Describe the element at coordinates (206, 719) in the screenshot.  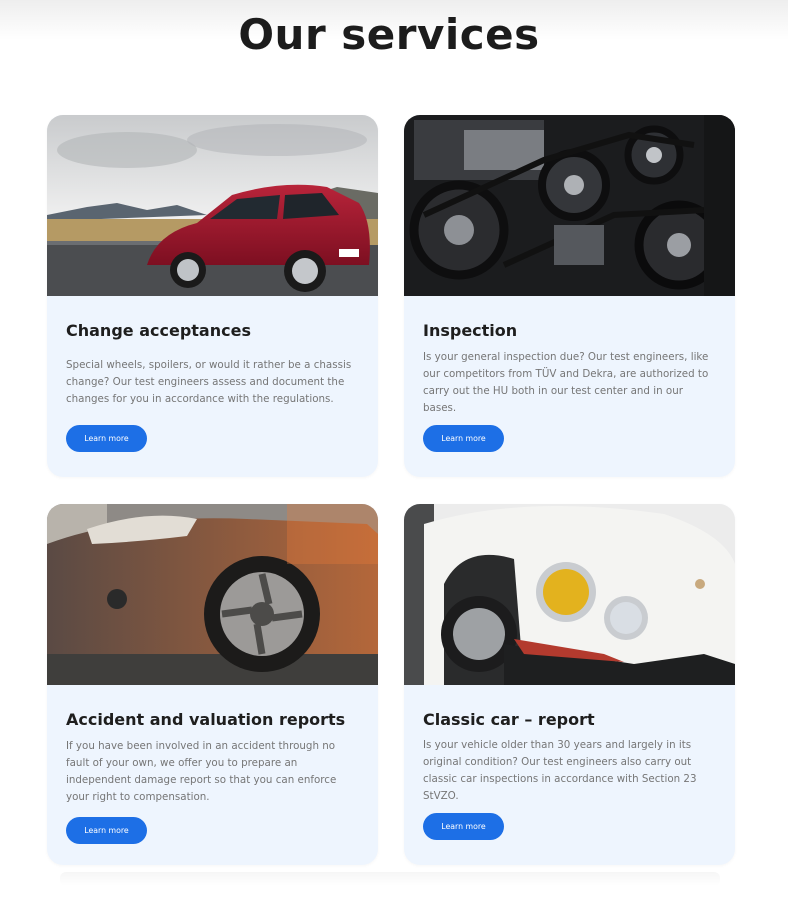
I see `card-title: Accident and valuation reports` at that location.